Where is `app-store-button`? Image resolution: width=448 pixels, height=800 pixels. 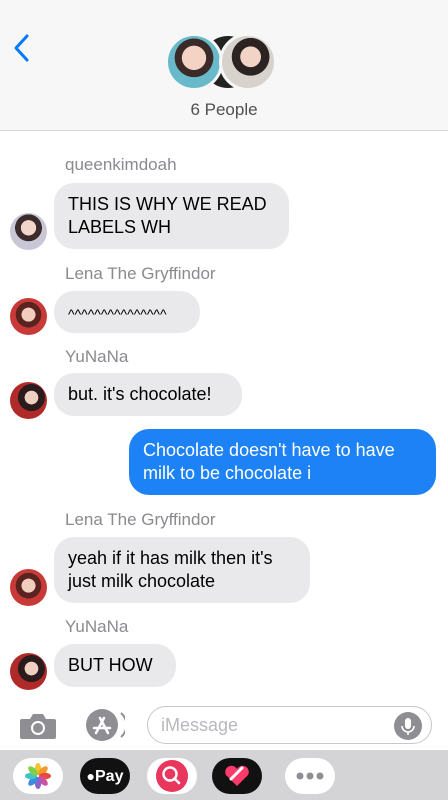
app-store-button is located at coordinates (105, 725).